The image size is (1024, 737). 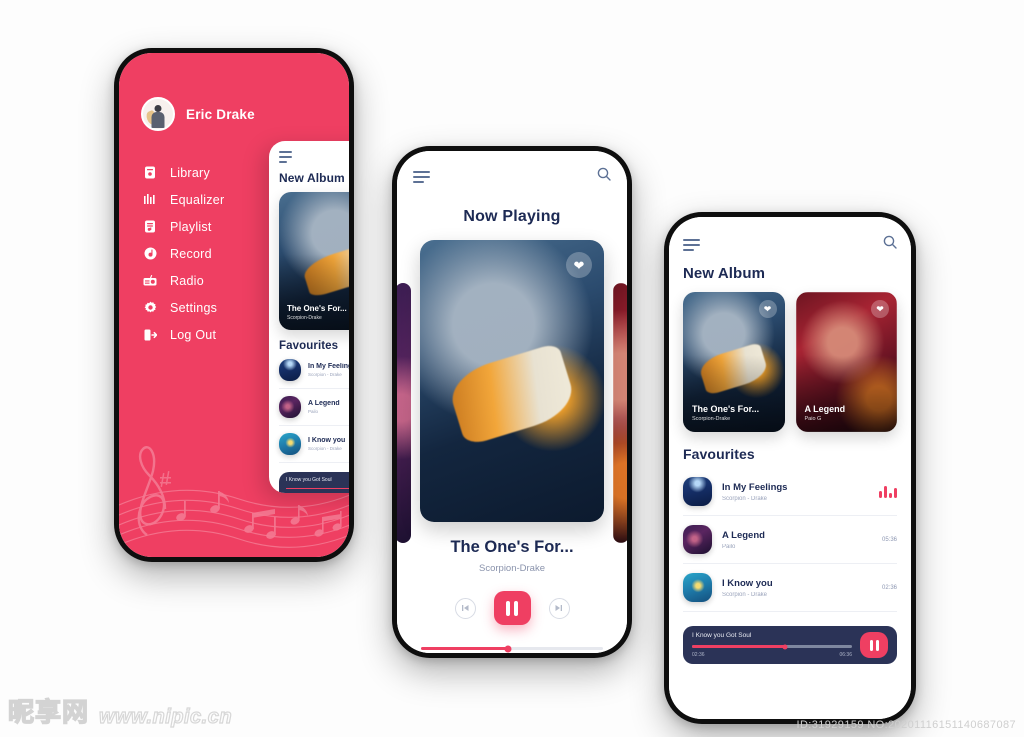 I want to click on mini-player-title: I Know you Got Soul, so click(x=309, y=479).